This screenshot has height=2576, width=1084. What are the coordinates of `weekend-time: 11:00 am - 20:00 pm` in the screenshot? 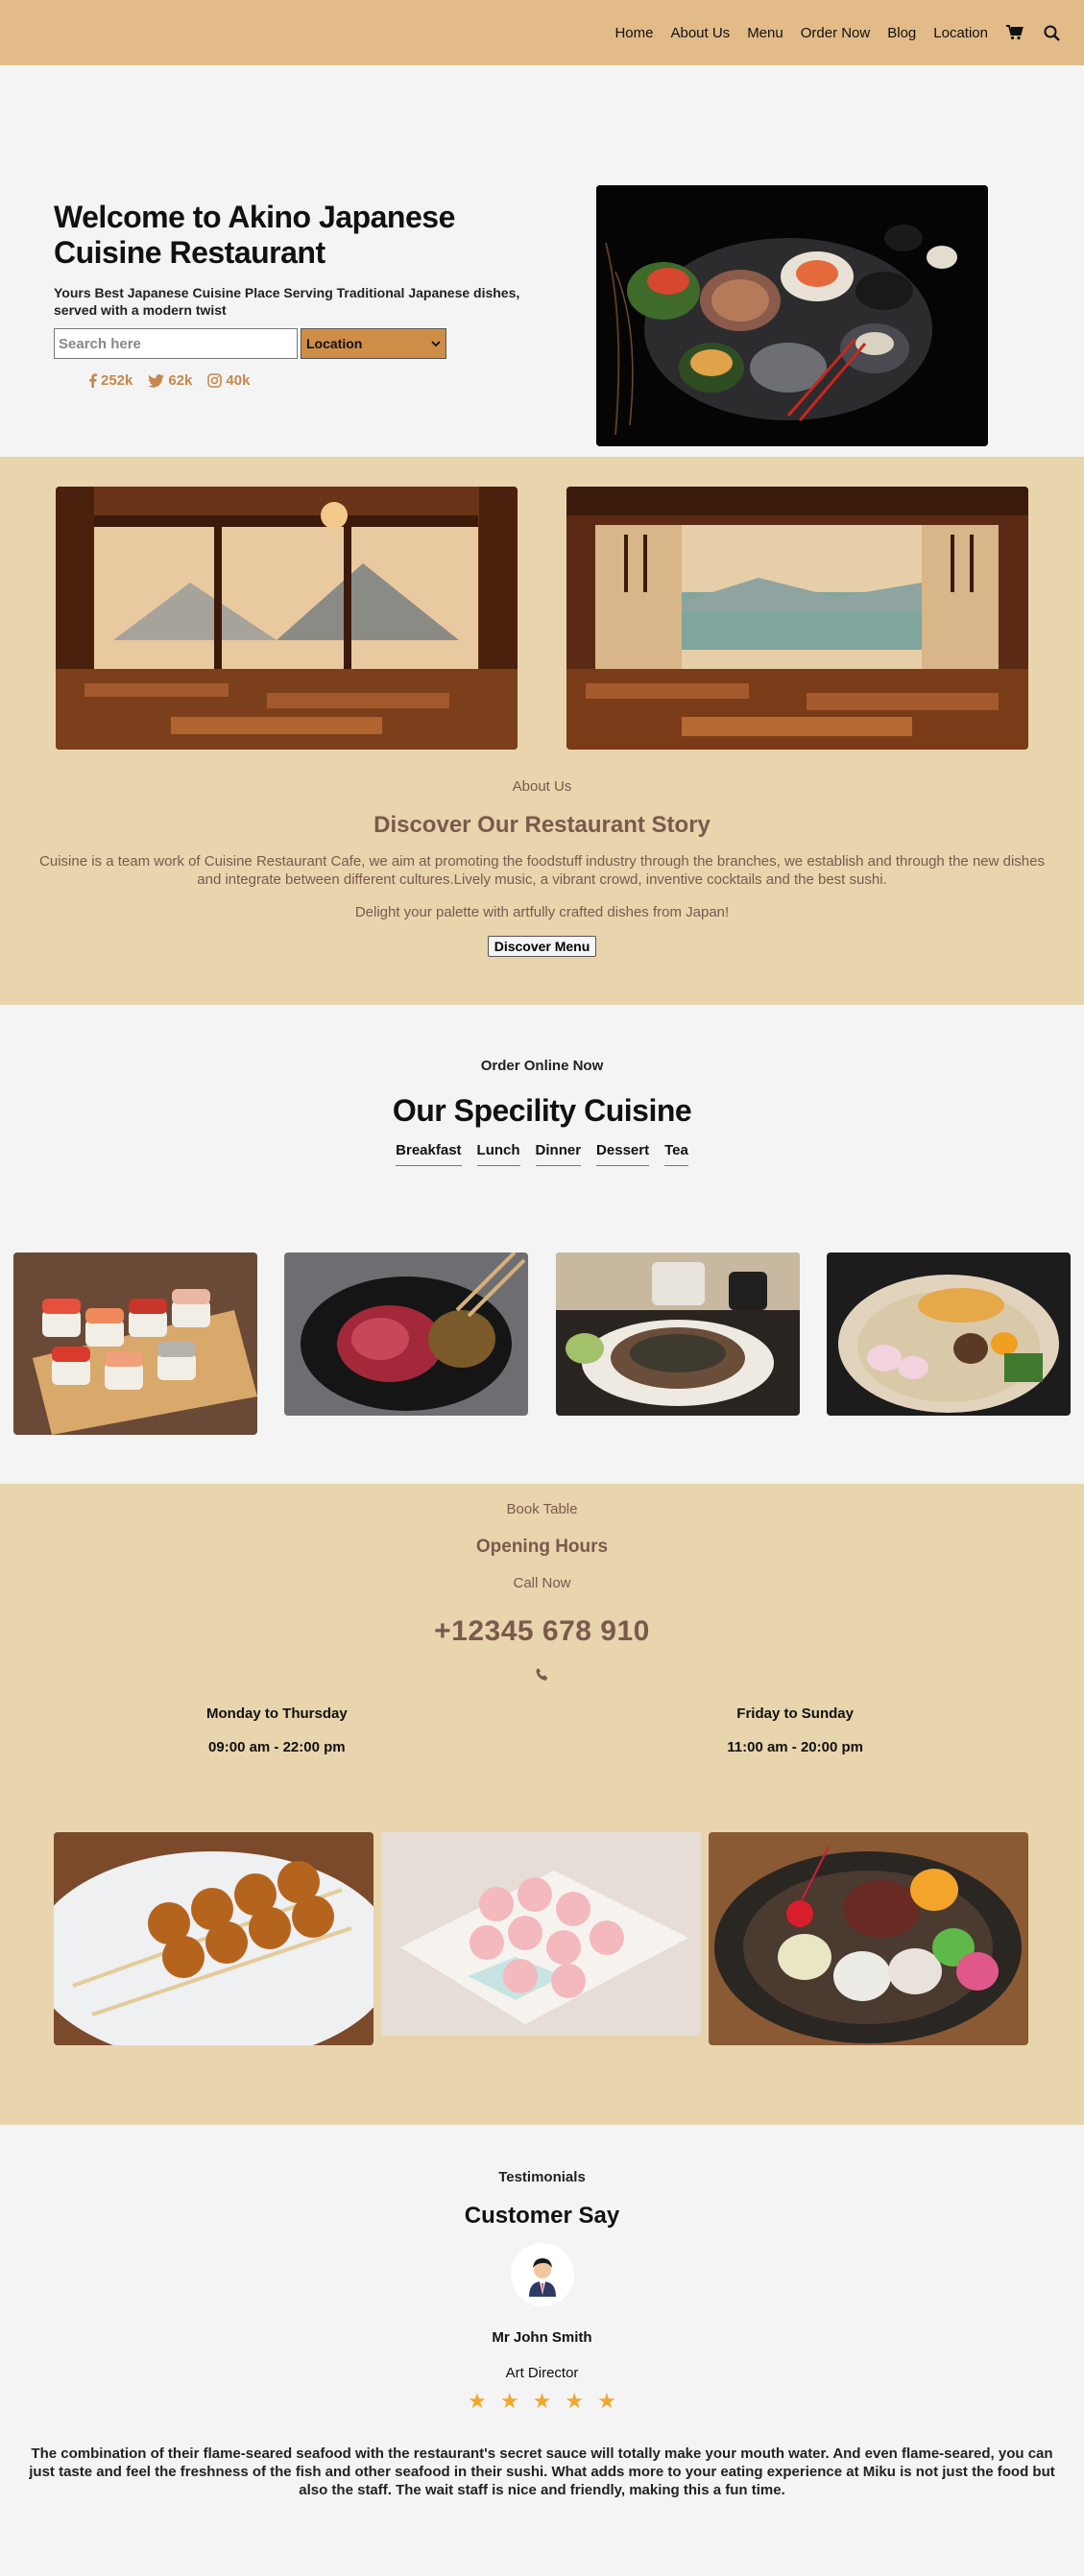 It's located at (795, 1747).